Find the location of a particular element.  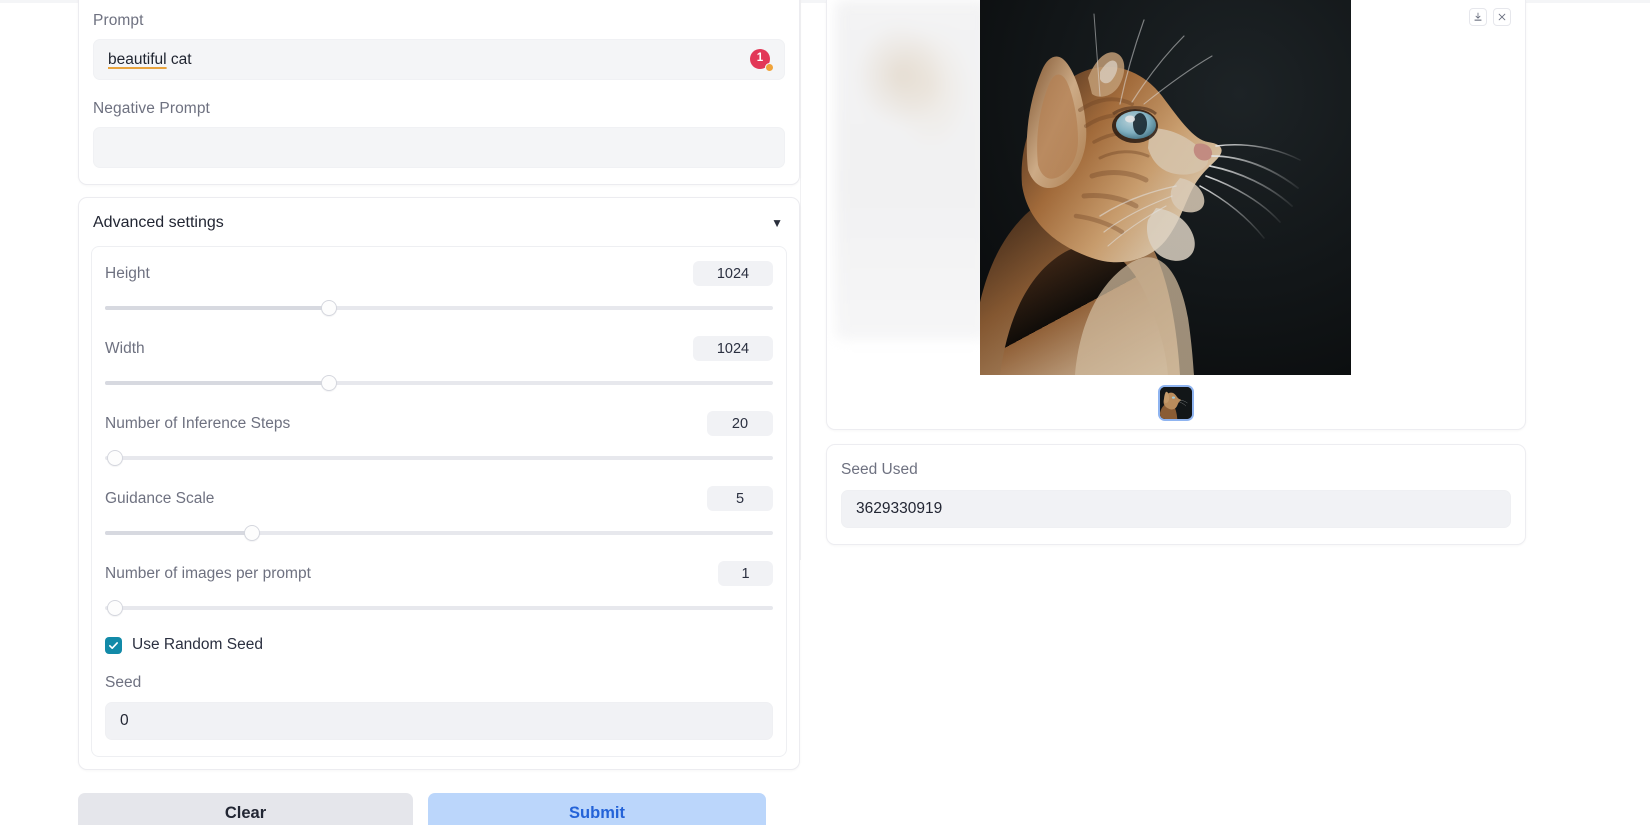

slider-track-bg-inference-steps is located at coordinates (439, 458).